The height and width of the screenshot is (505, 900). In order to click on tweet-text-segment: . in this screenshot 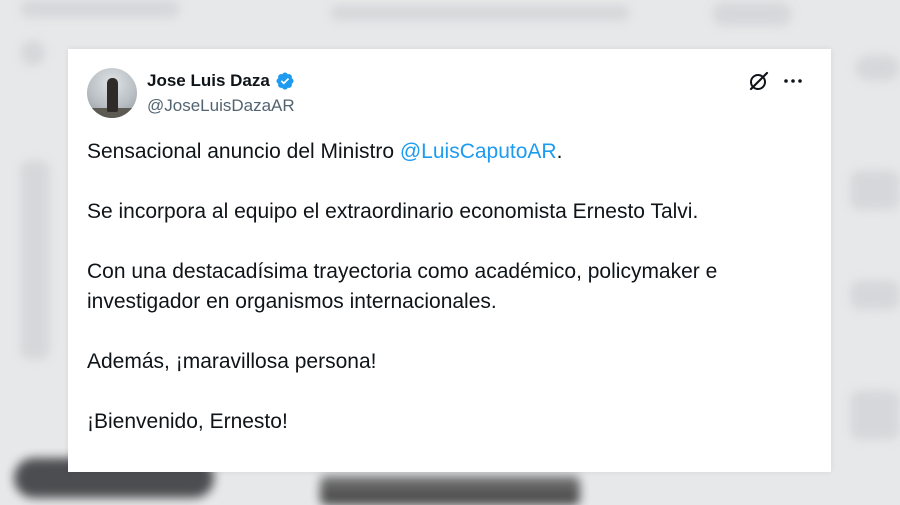, I will do `click(559, 151)`.